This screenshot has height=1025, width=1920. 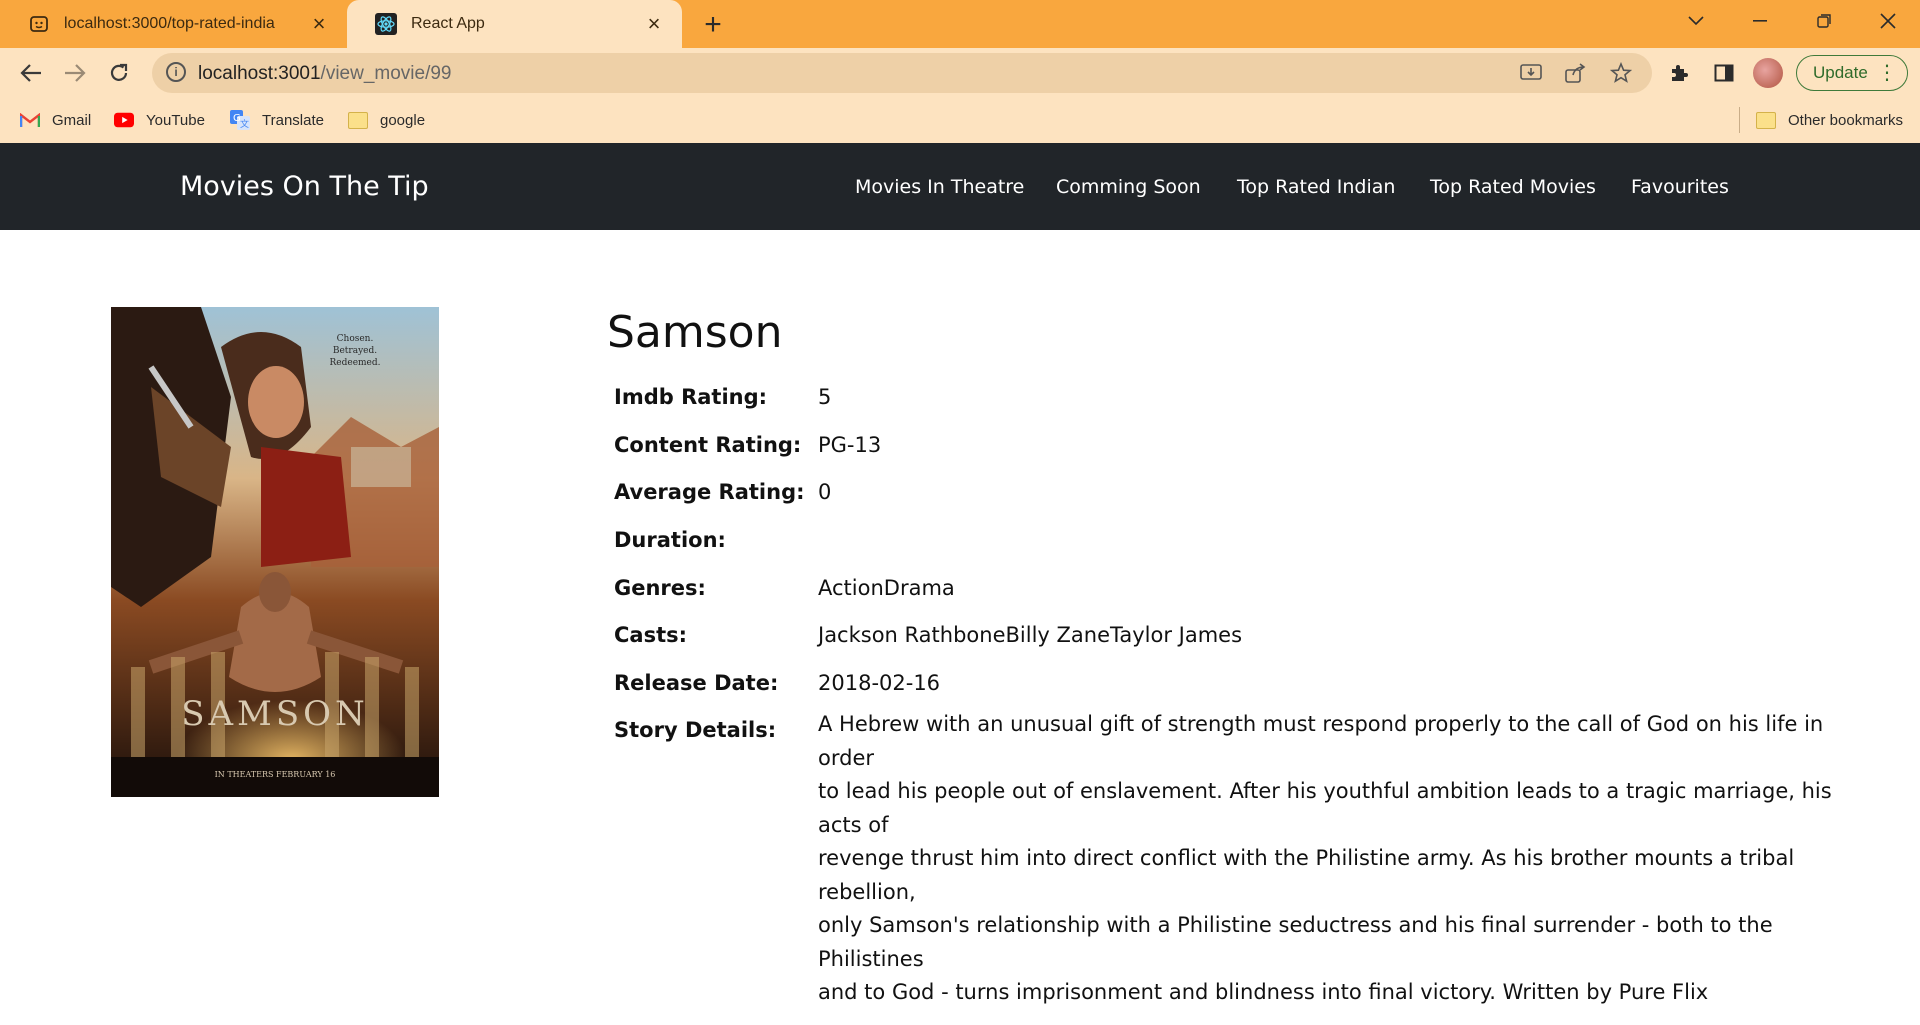 What do you see at coordinates (1829, 120) in the screenshot?
I see `other-bookmarks: Other bookmarks` at bounding box center [1829, 120].